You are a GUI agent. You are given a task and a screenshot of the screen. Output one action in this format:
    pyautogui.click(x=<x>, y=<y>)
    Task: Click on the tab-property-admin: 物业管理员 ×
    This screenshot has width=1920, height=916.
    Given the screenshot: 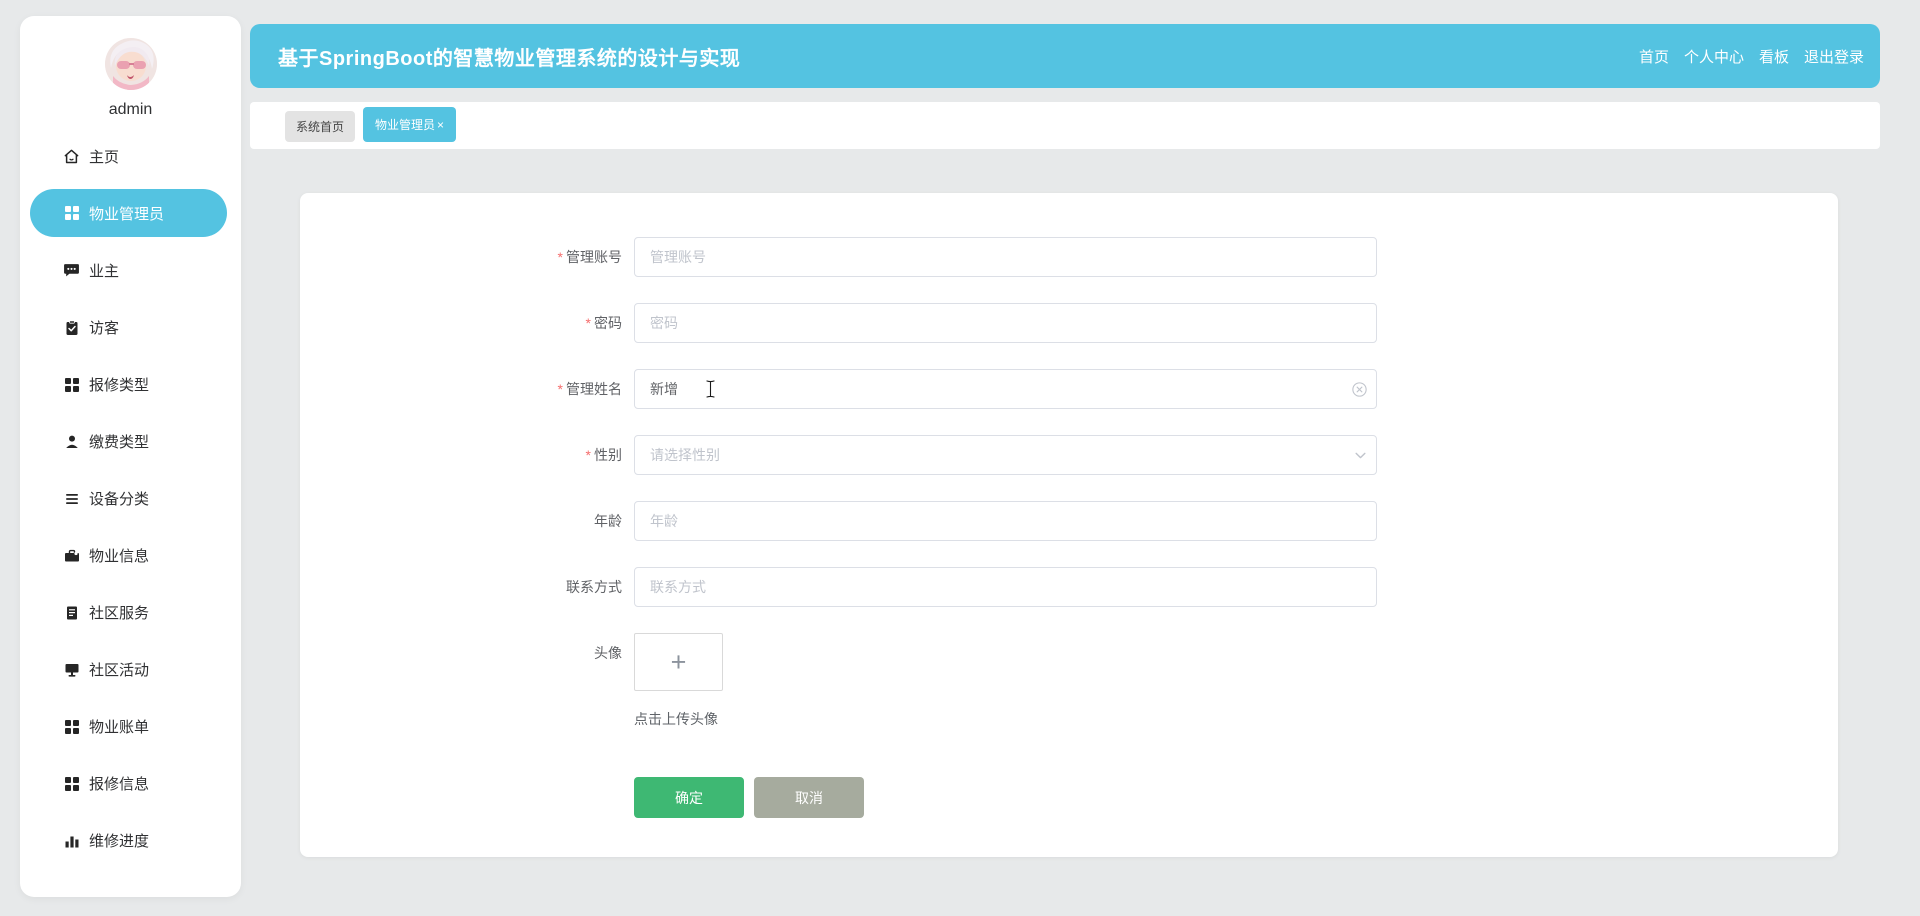 What is the action you would take?
    pyautogui.click(x=410, y=124)
    